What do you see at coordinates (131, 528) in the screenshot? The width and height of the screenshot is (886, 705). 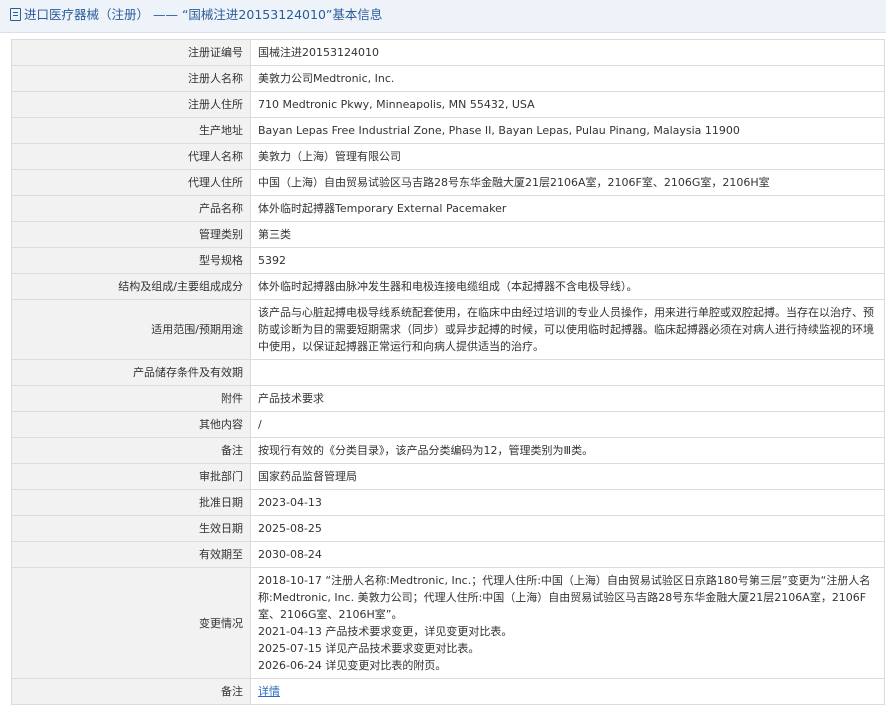 I see `field-label: 生效日期` at bounding box center [131, 528].